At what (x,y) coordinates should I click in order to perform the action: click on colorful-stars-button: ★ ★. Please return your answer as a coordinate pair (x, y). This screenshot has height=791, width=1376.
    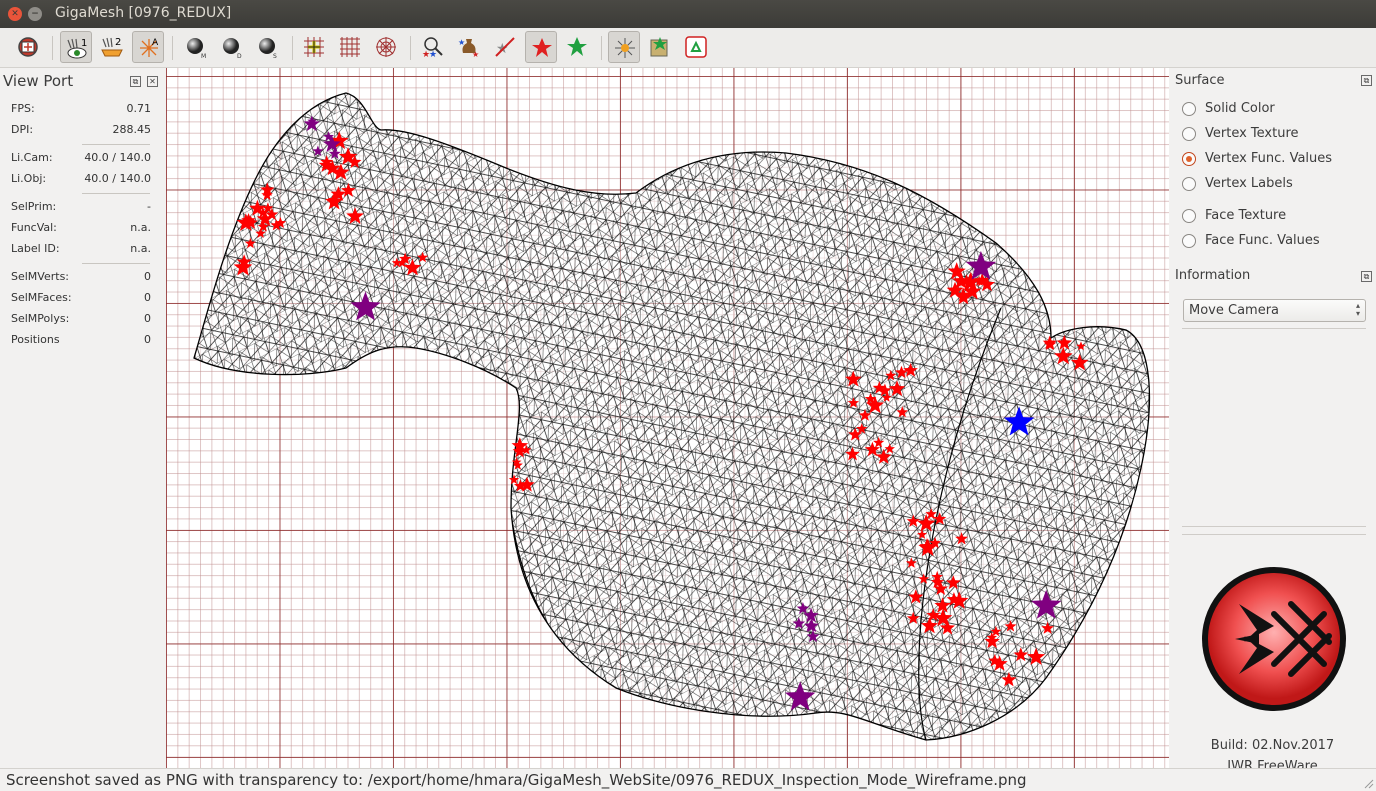
    Looking at the image, I should click on (433, 47).